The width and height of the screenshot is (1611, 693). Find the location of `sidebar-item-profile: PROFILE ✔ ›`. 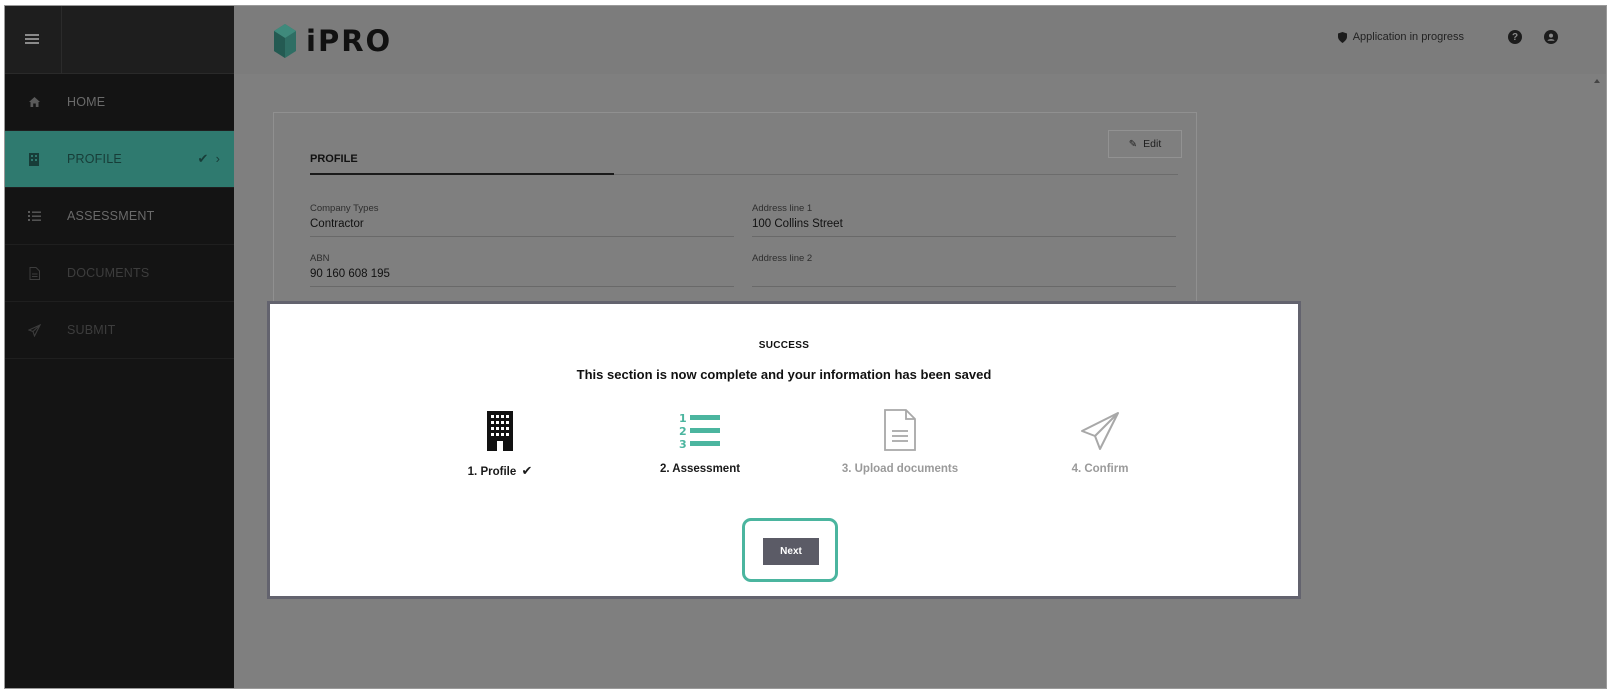

sidebar-item-profile: PROFILE ✔ › is located at coordinates (119, 159).